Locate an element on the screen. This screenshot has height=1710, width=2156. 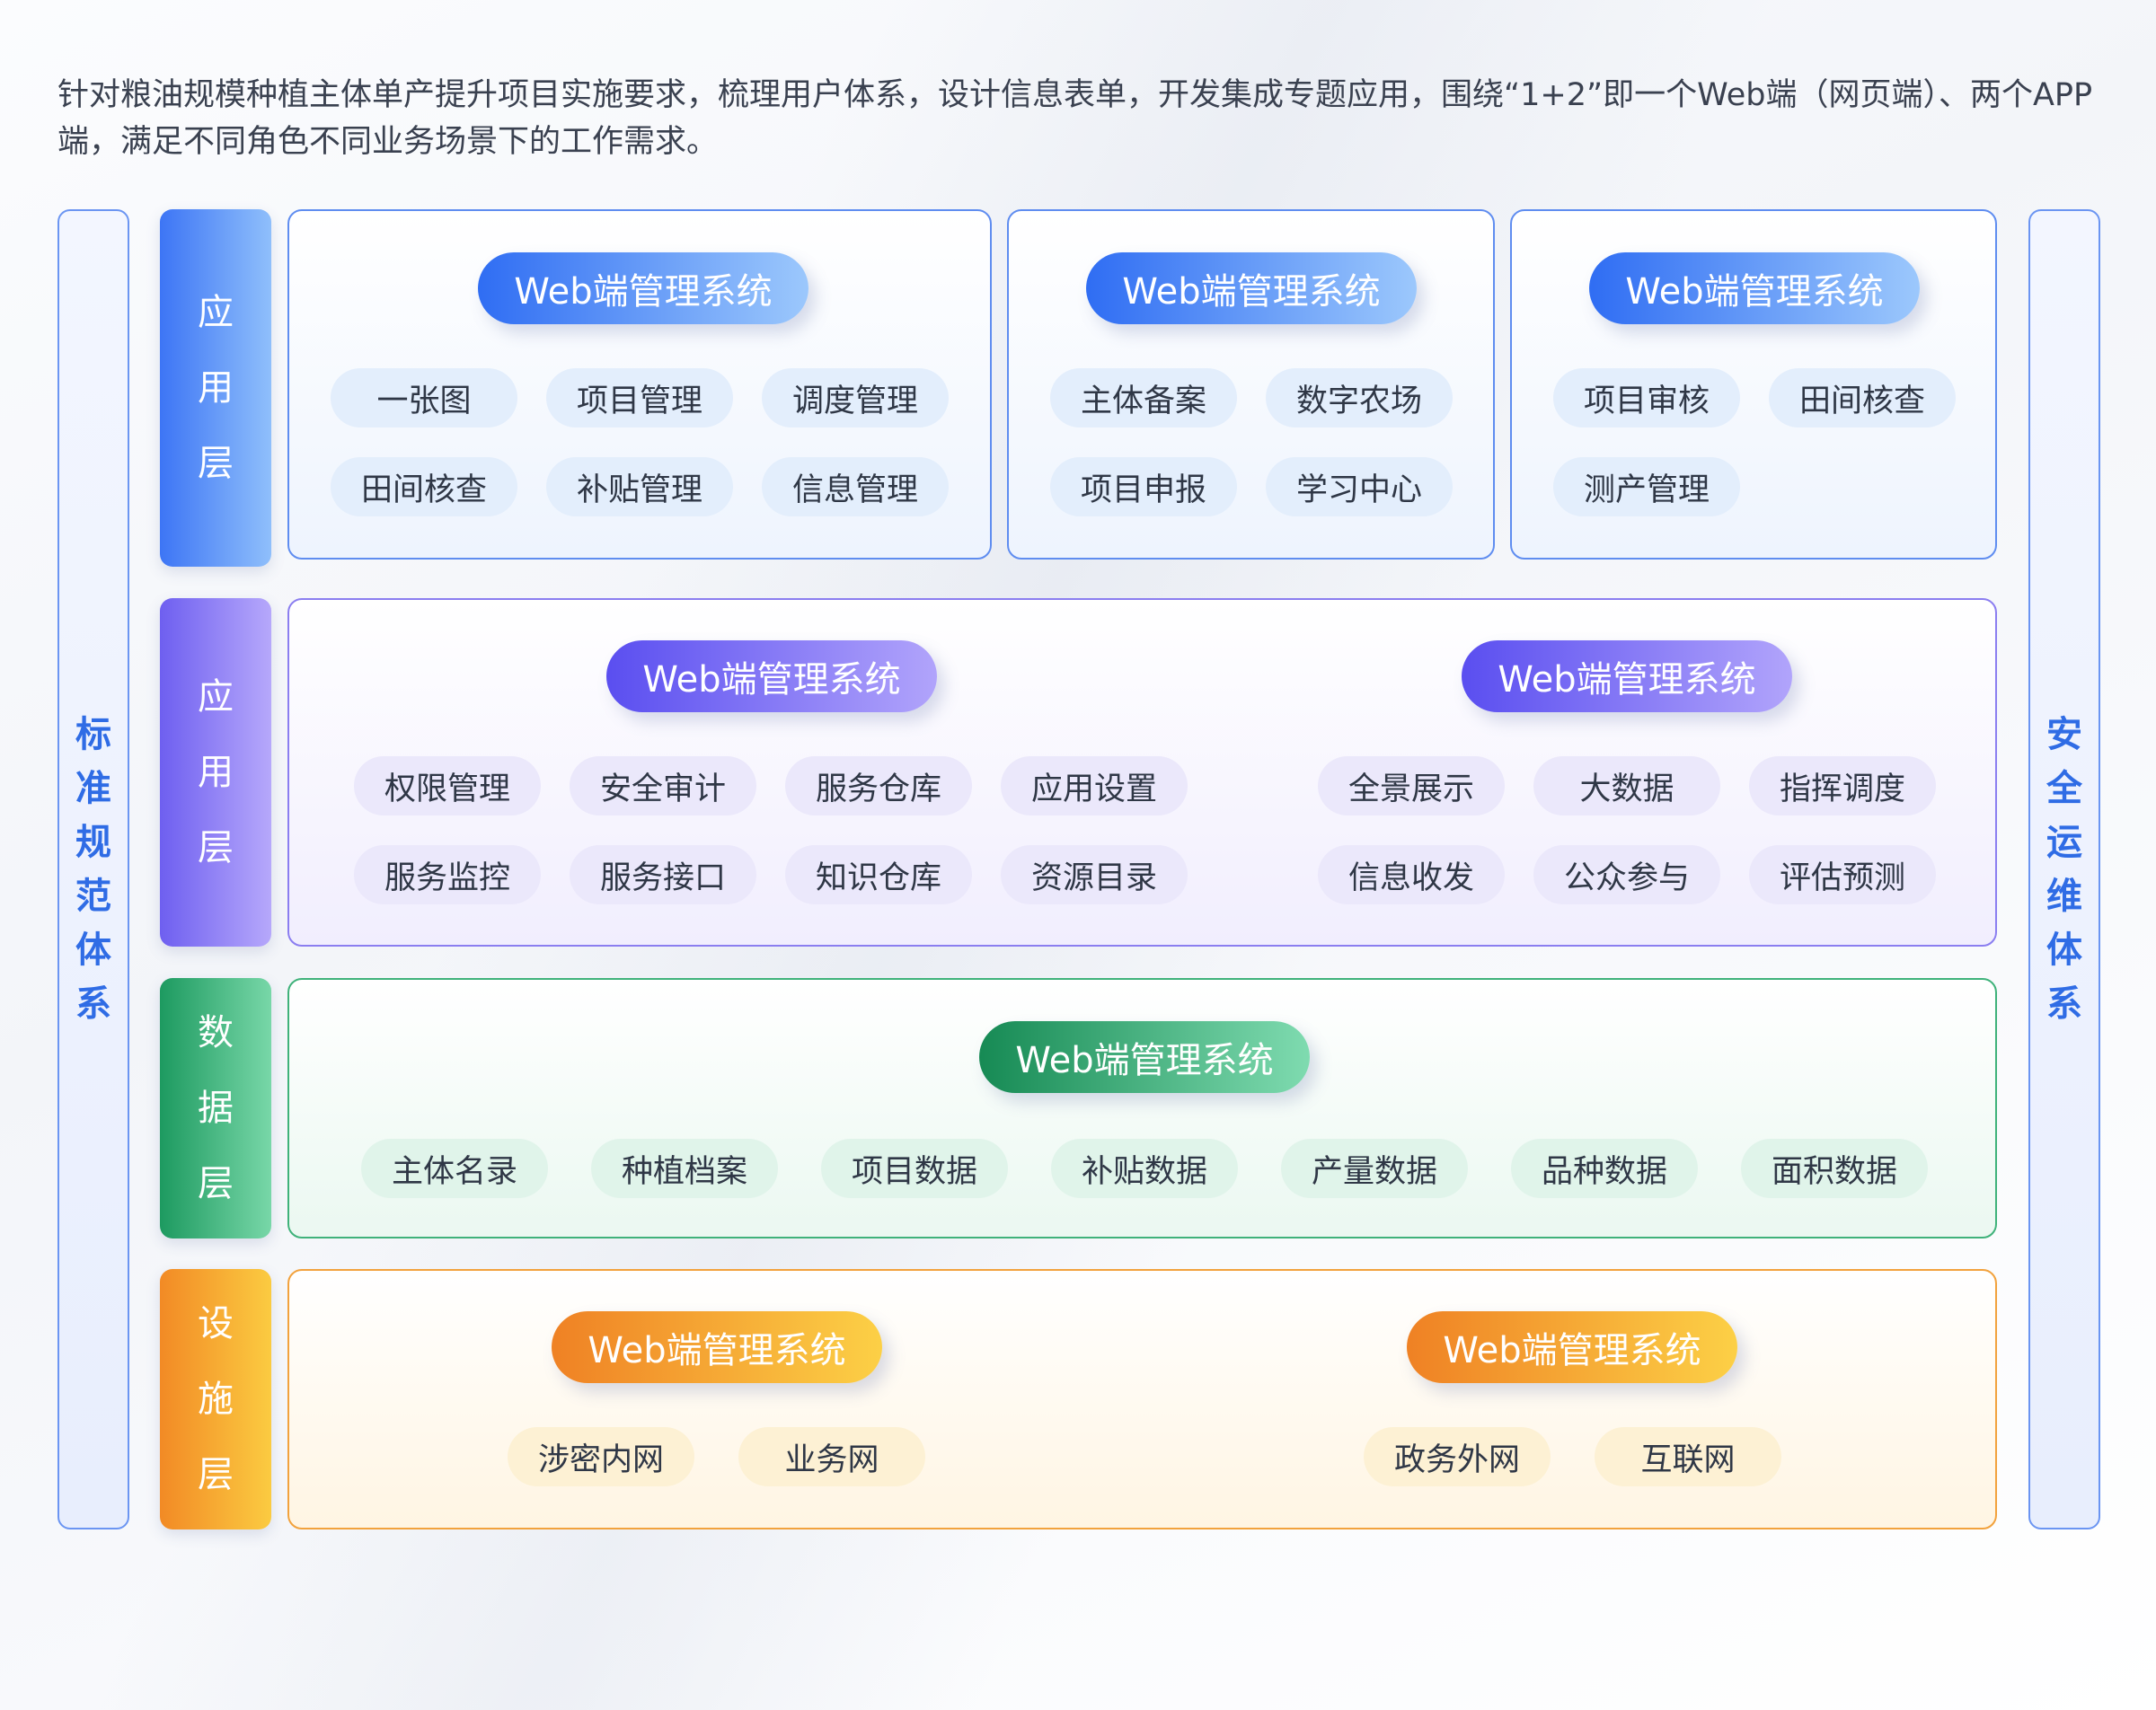
layer-label-data: 数 据 层 is located at coordinates (216, 1108).